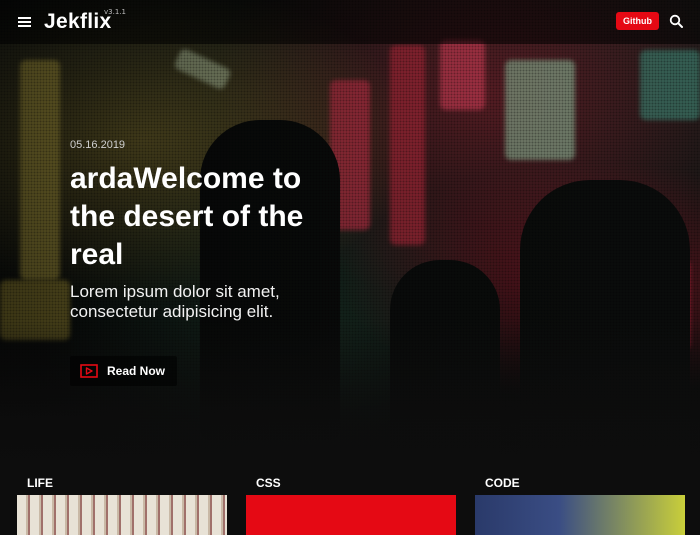 This screenshot has height=535, width=700. I want to click on category-life: LIFE, so click(122, 504).